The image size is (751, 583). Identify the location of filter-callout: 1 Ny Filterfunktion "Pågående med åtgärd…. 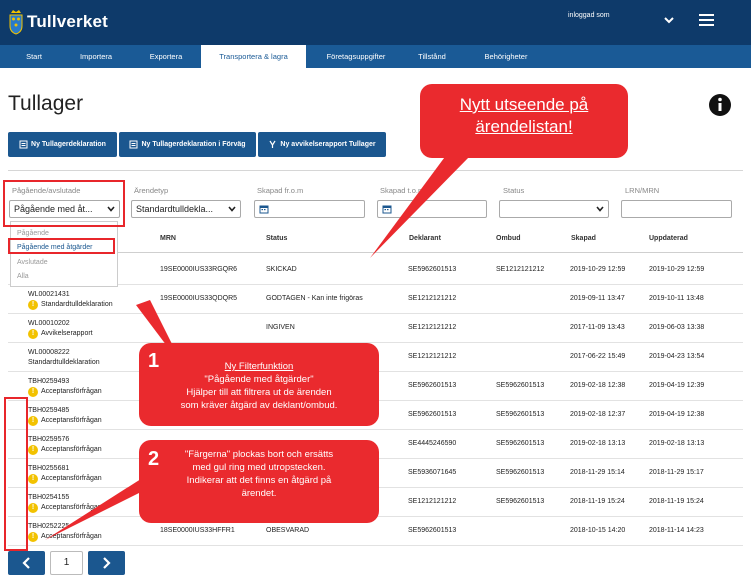
(259, 384).